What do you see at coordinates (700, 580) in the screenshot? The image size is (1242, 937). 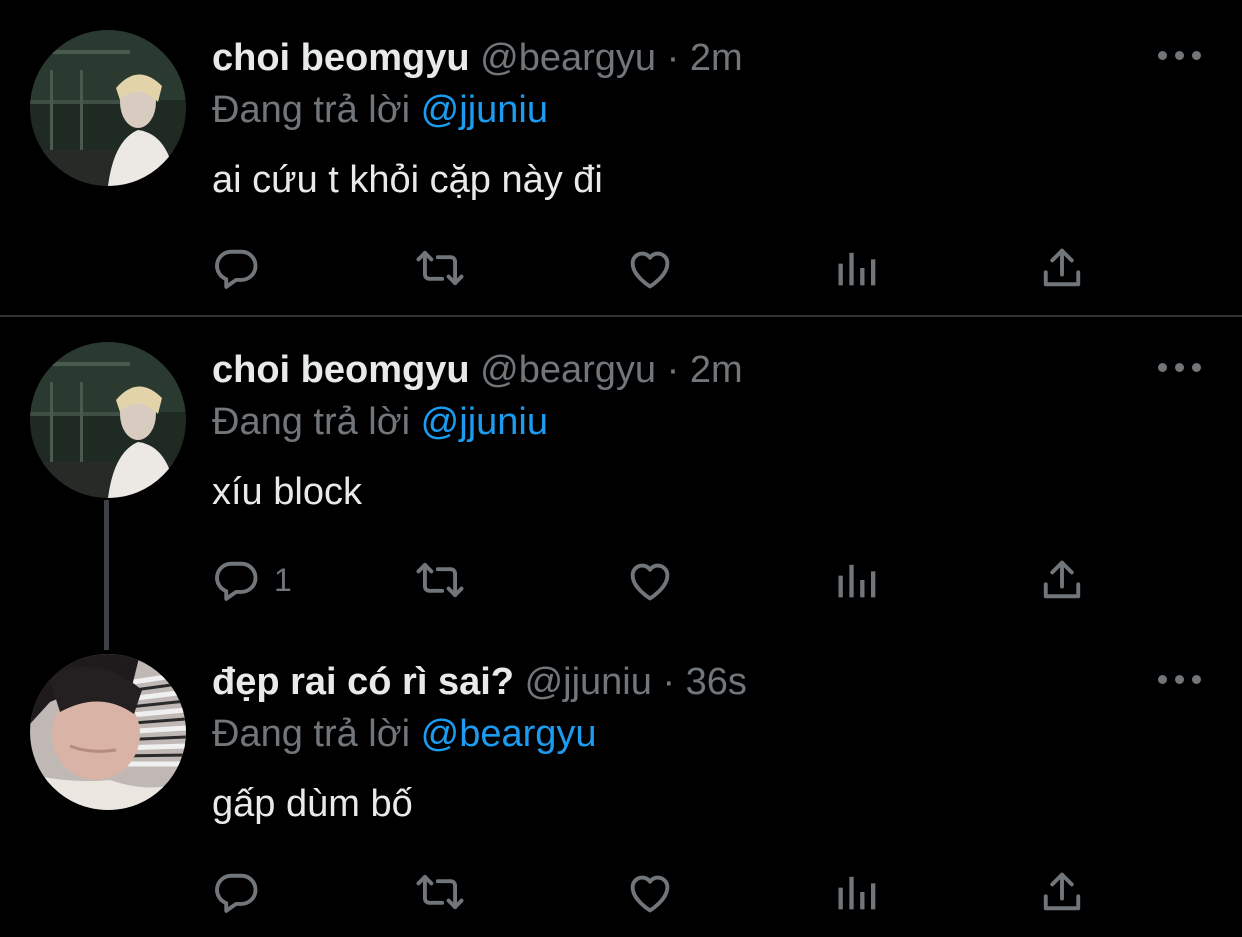 I see `tweet-actions: 1` at bounding box center [700, 580].